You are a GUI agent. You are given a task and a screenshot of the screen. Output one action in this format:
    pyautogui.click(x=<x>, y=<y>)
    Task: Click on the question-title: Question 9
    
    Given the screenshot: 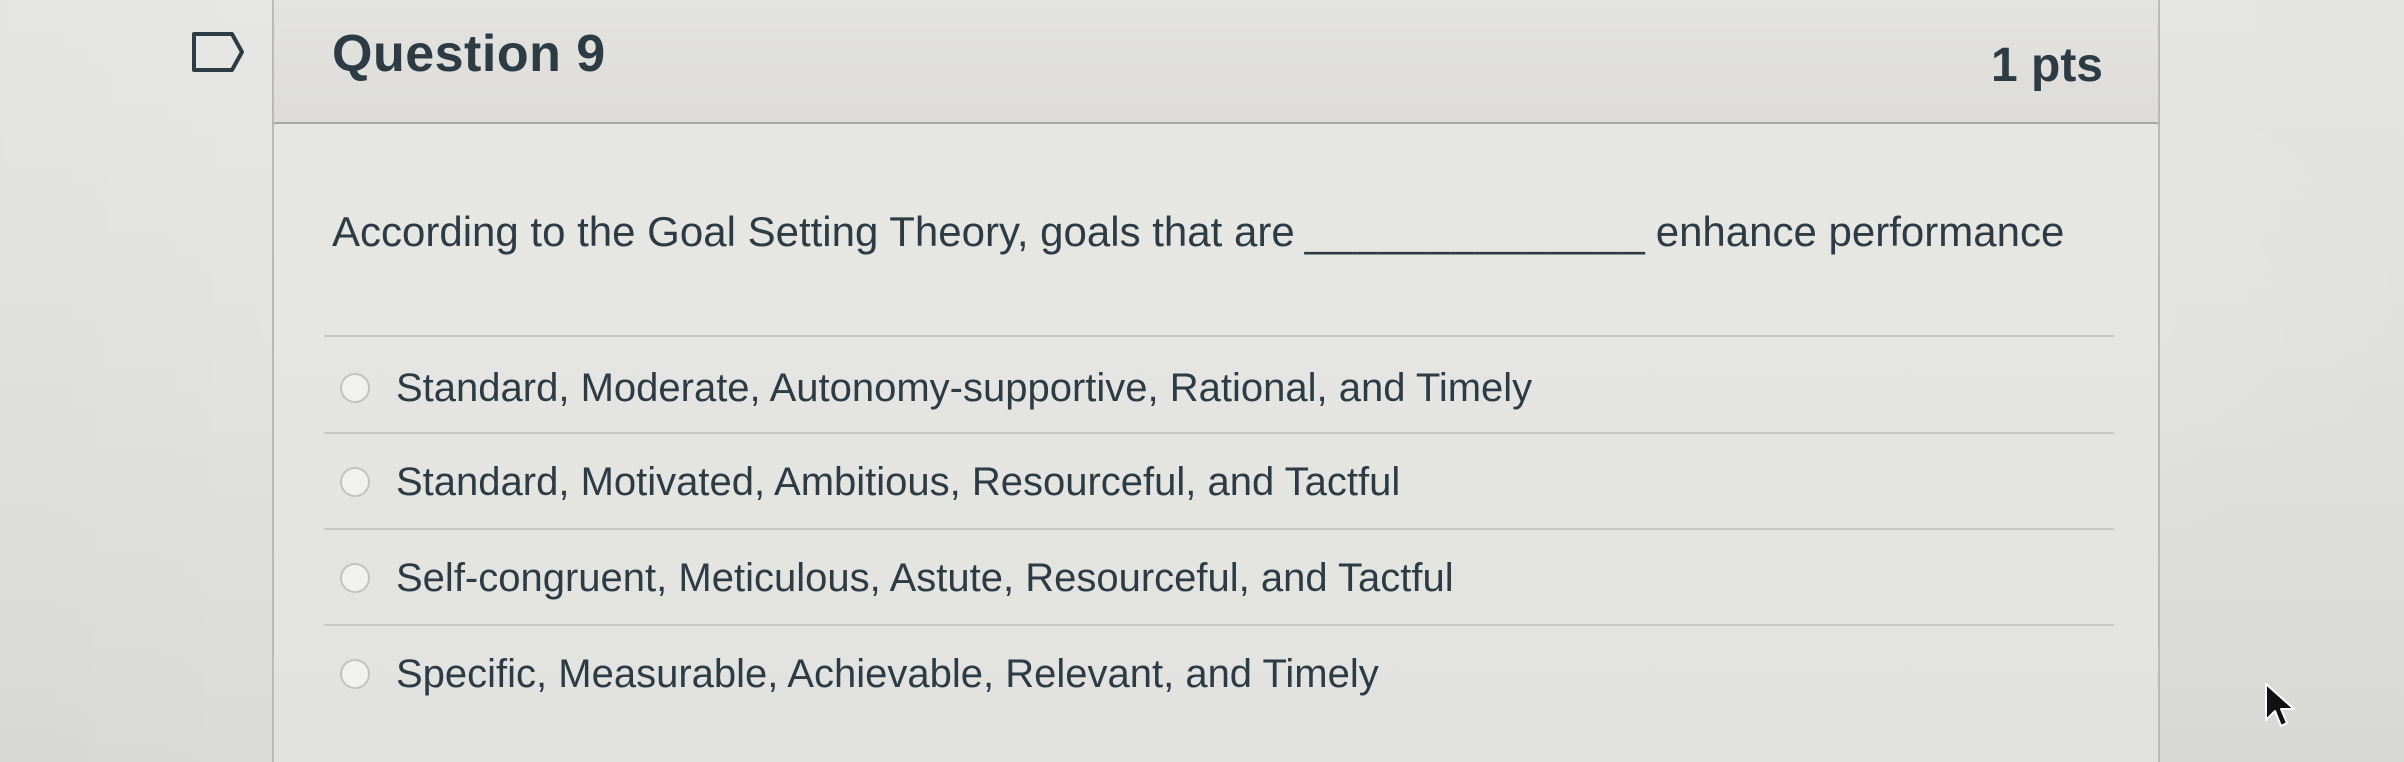 What is the action you would take?
    pyautogui.click(x=469, y=54)
    